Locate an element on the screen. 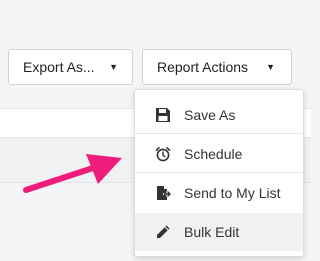 The image size is (320, 261). report-actions-label: Report Actions is located at coordinates (203, 67).